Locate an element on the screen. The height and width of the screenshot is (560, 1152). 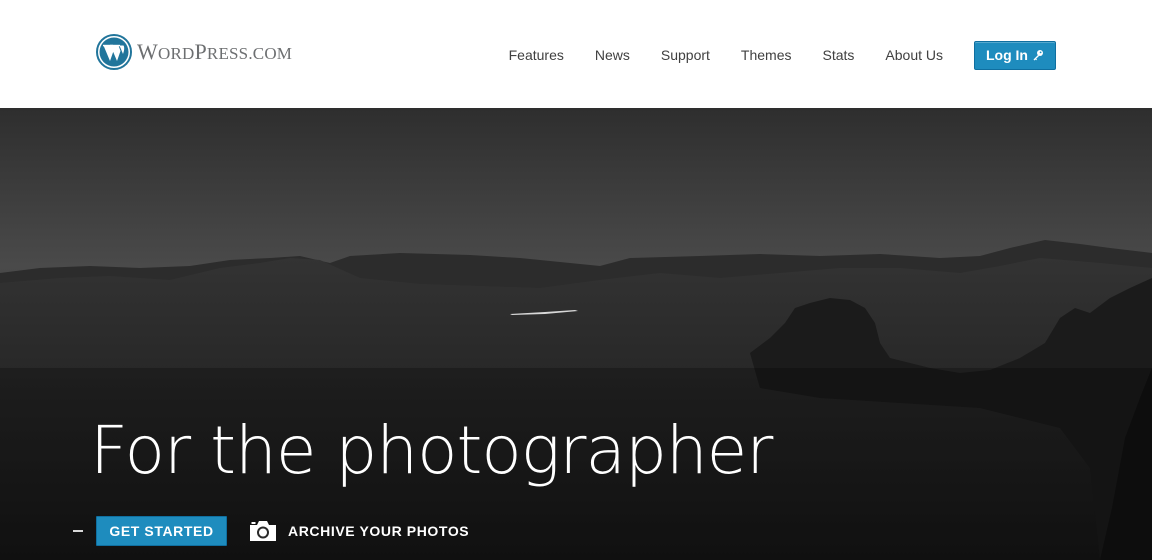
login-label: Log In is located at coordinates (1007, 55).